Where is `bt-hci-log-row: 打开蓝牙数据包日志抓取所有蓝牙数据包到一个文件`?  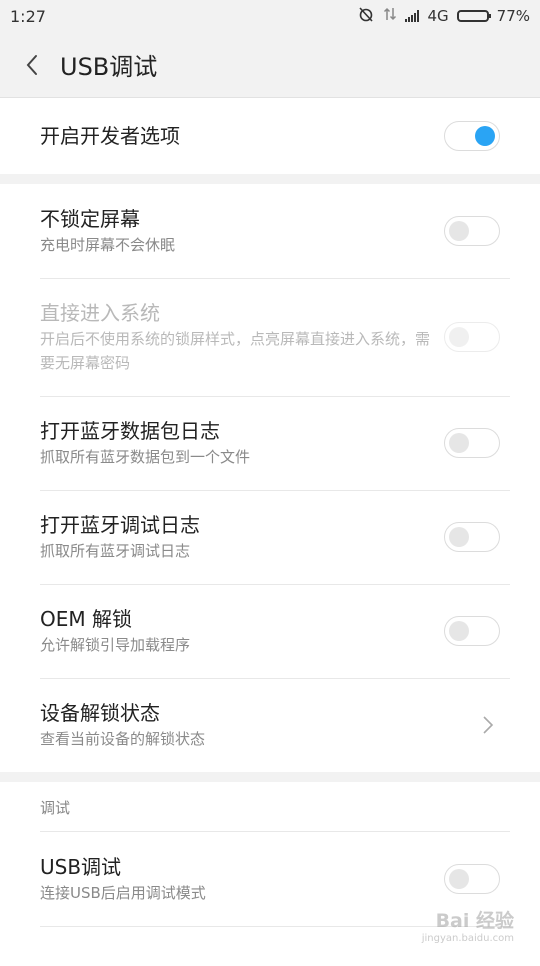
bt-hci-log-row: 打开蓝牙数据包日志抓取所有蓝牙数据包到一个文件 is located at coordinates (270, 443).